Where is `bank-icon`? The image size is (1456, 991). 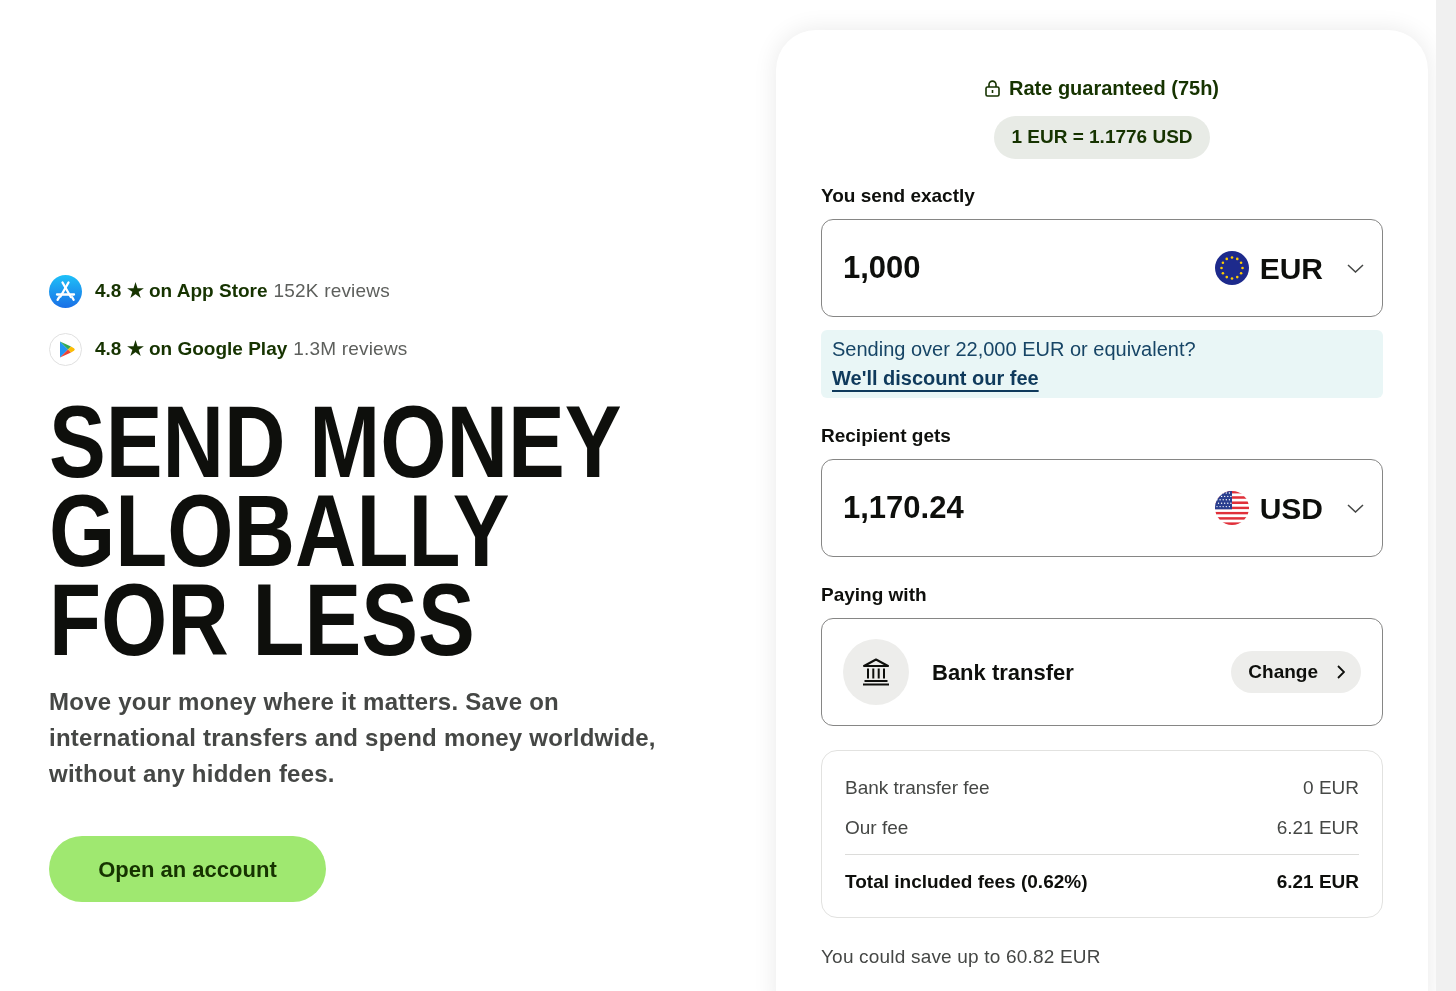 bank-icon is located at coordinates (876, 672).